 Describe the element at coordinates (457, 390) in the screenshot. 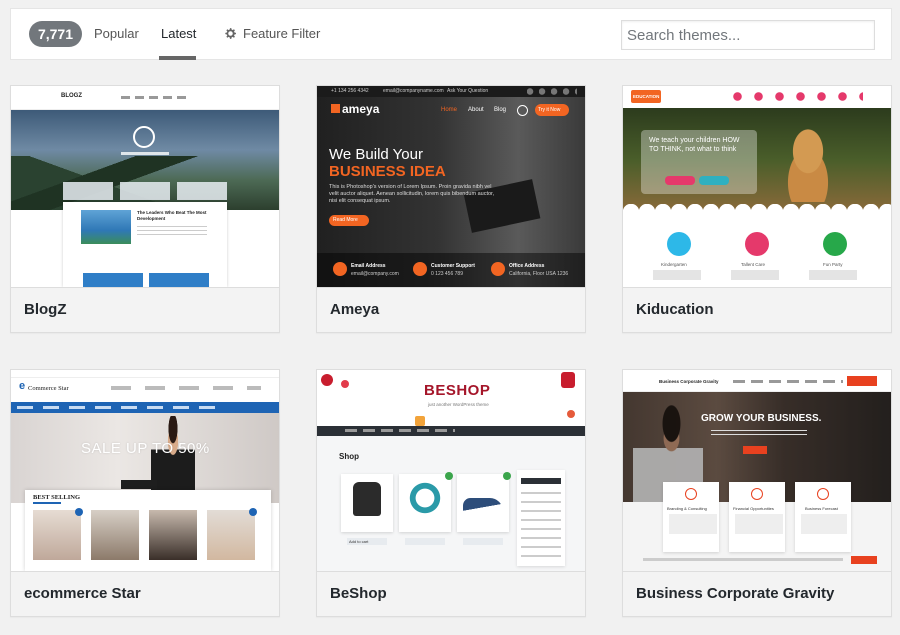

I see `preview-logo: BESHOP` at that location.